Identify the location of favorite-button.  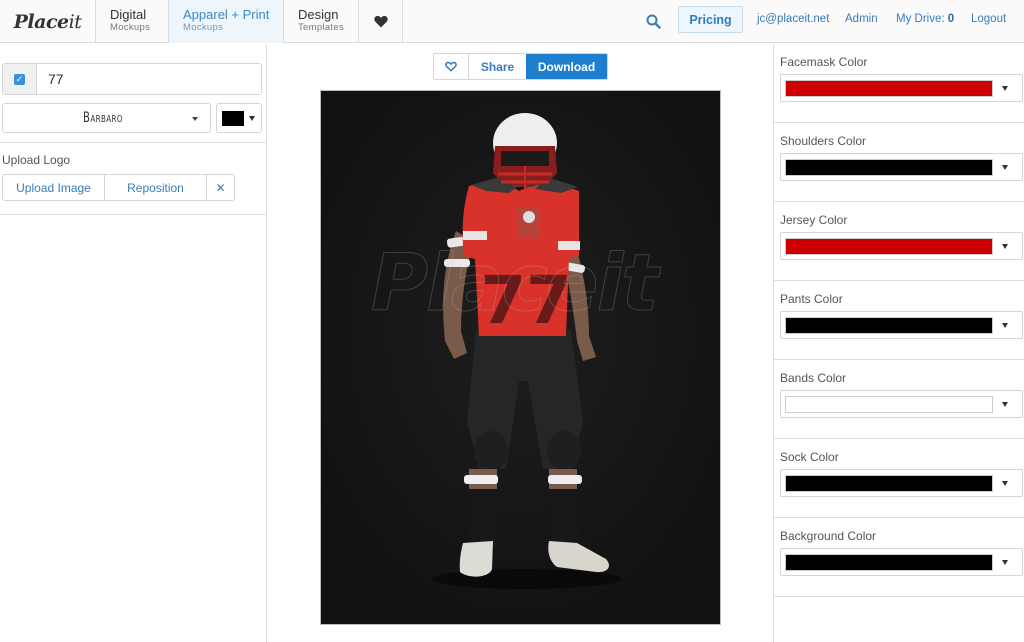
(451, 66).